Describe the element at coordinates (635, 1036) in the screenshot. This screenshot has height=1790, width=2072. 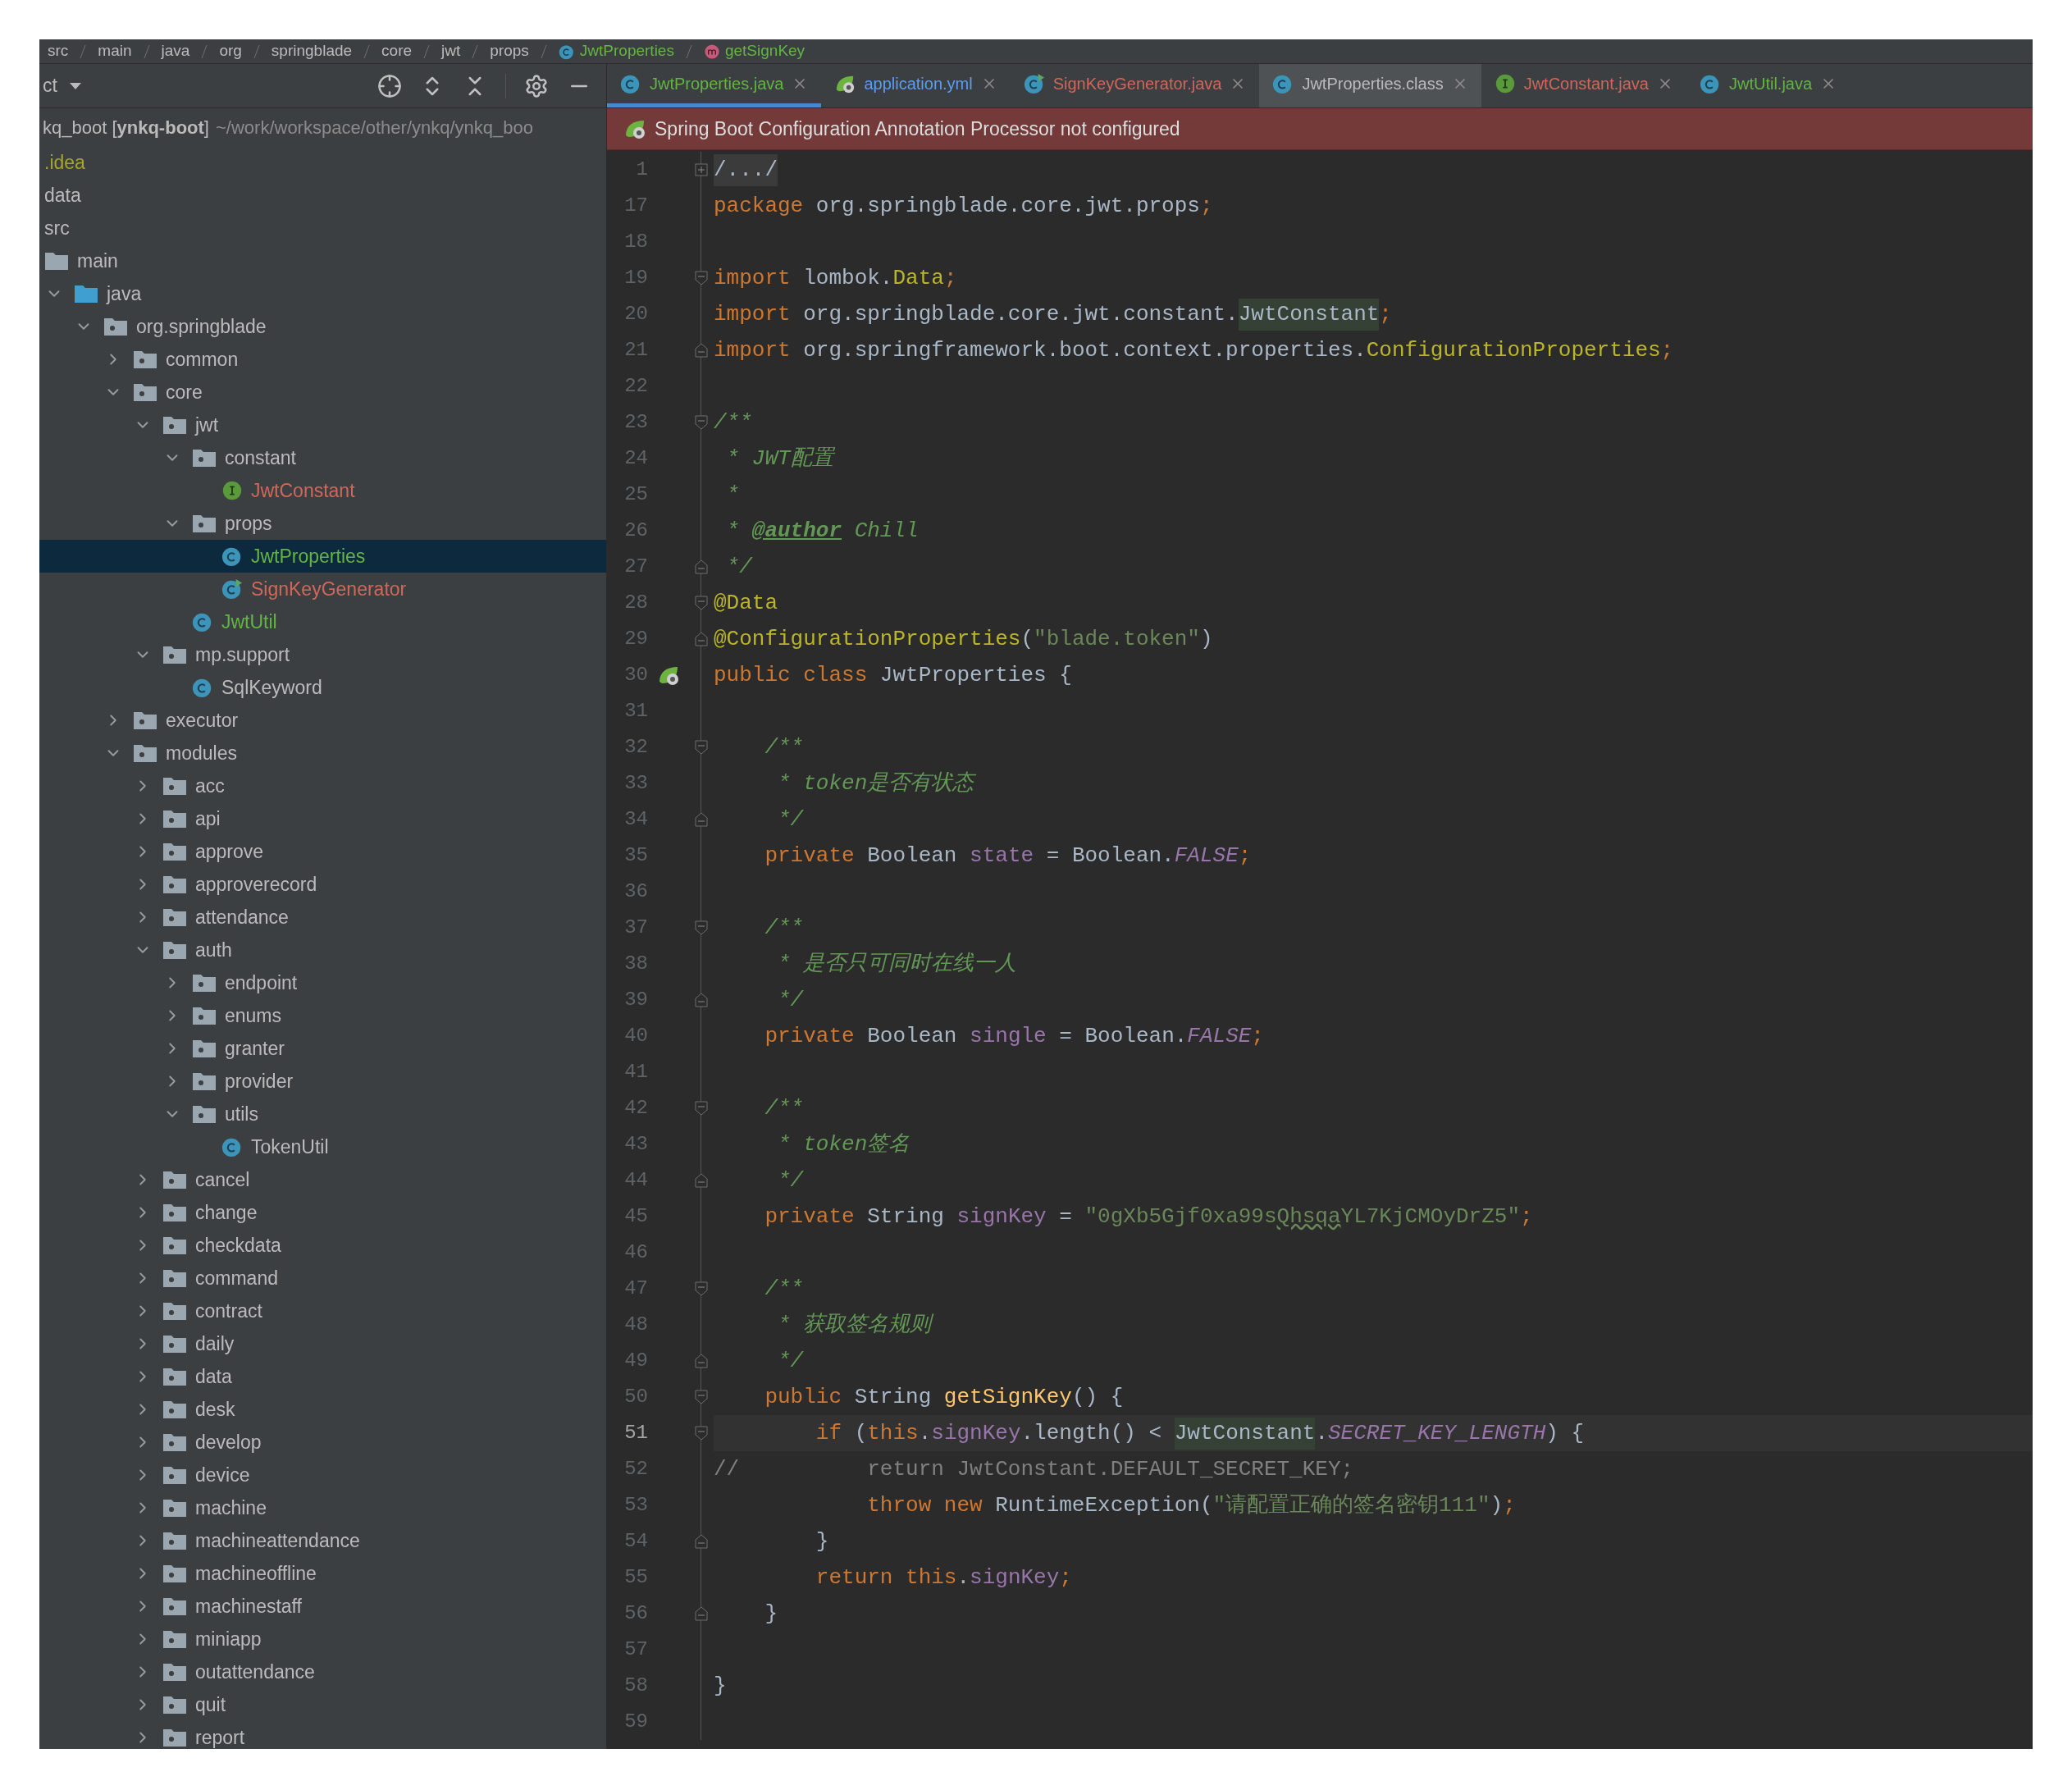
I see `line-number: 40` at that location.